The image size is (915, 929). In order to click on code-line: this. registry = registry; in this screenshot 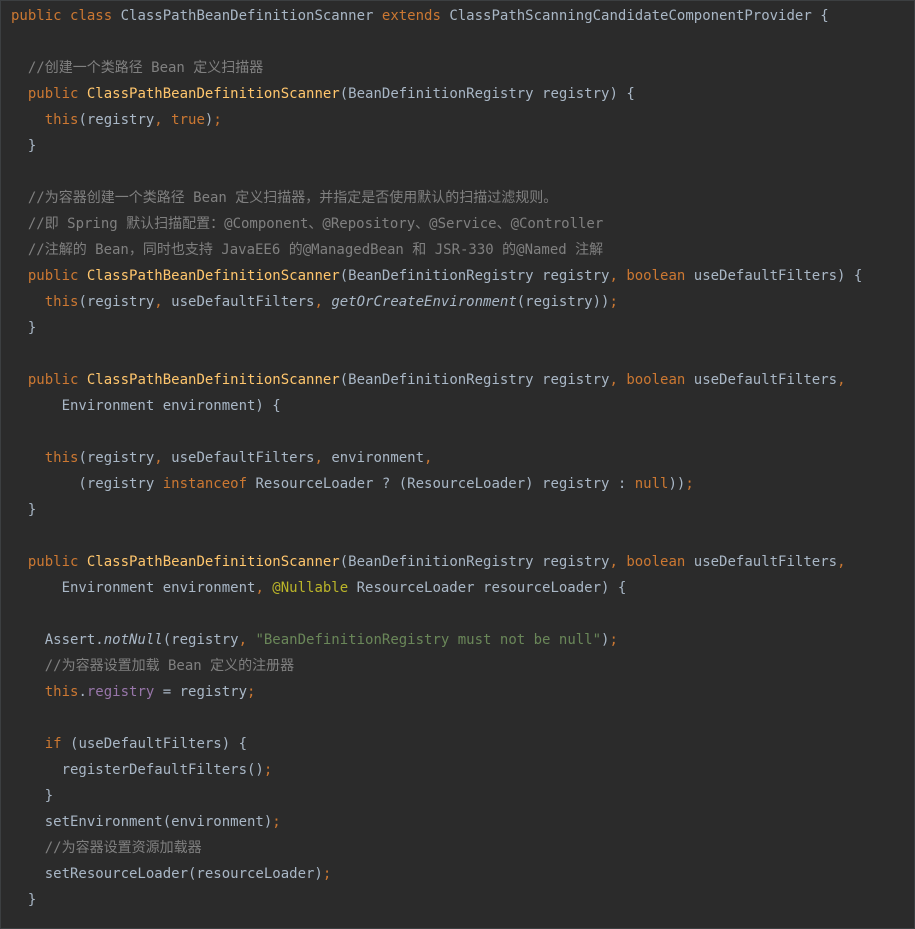, I will do `click(436, 692)`.